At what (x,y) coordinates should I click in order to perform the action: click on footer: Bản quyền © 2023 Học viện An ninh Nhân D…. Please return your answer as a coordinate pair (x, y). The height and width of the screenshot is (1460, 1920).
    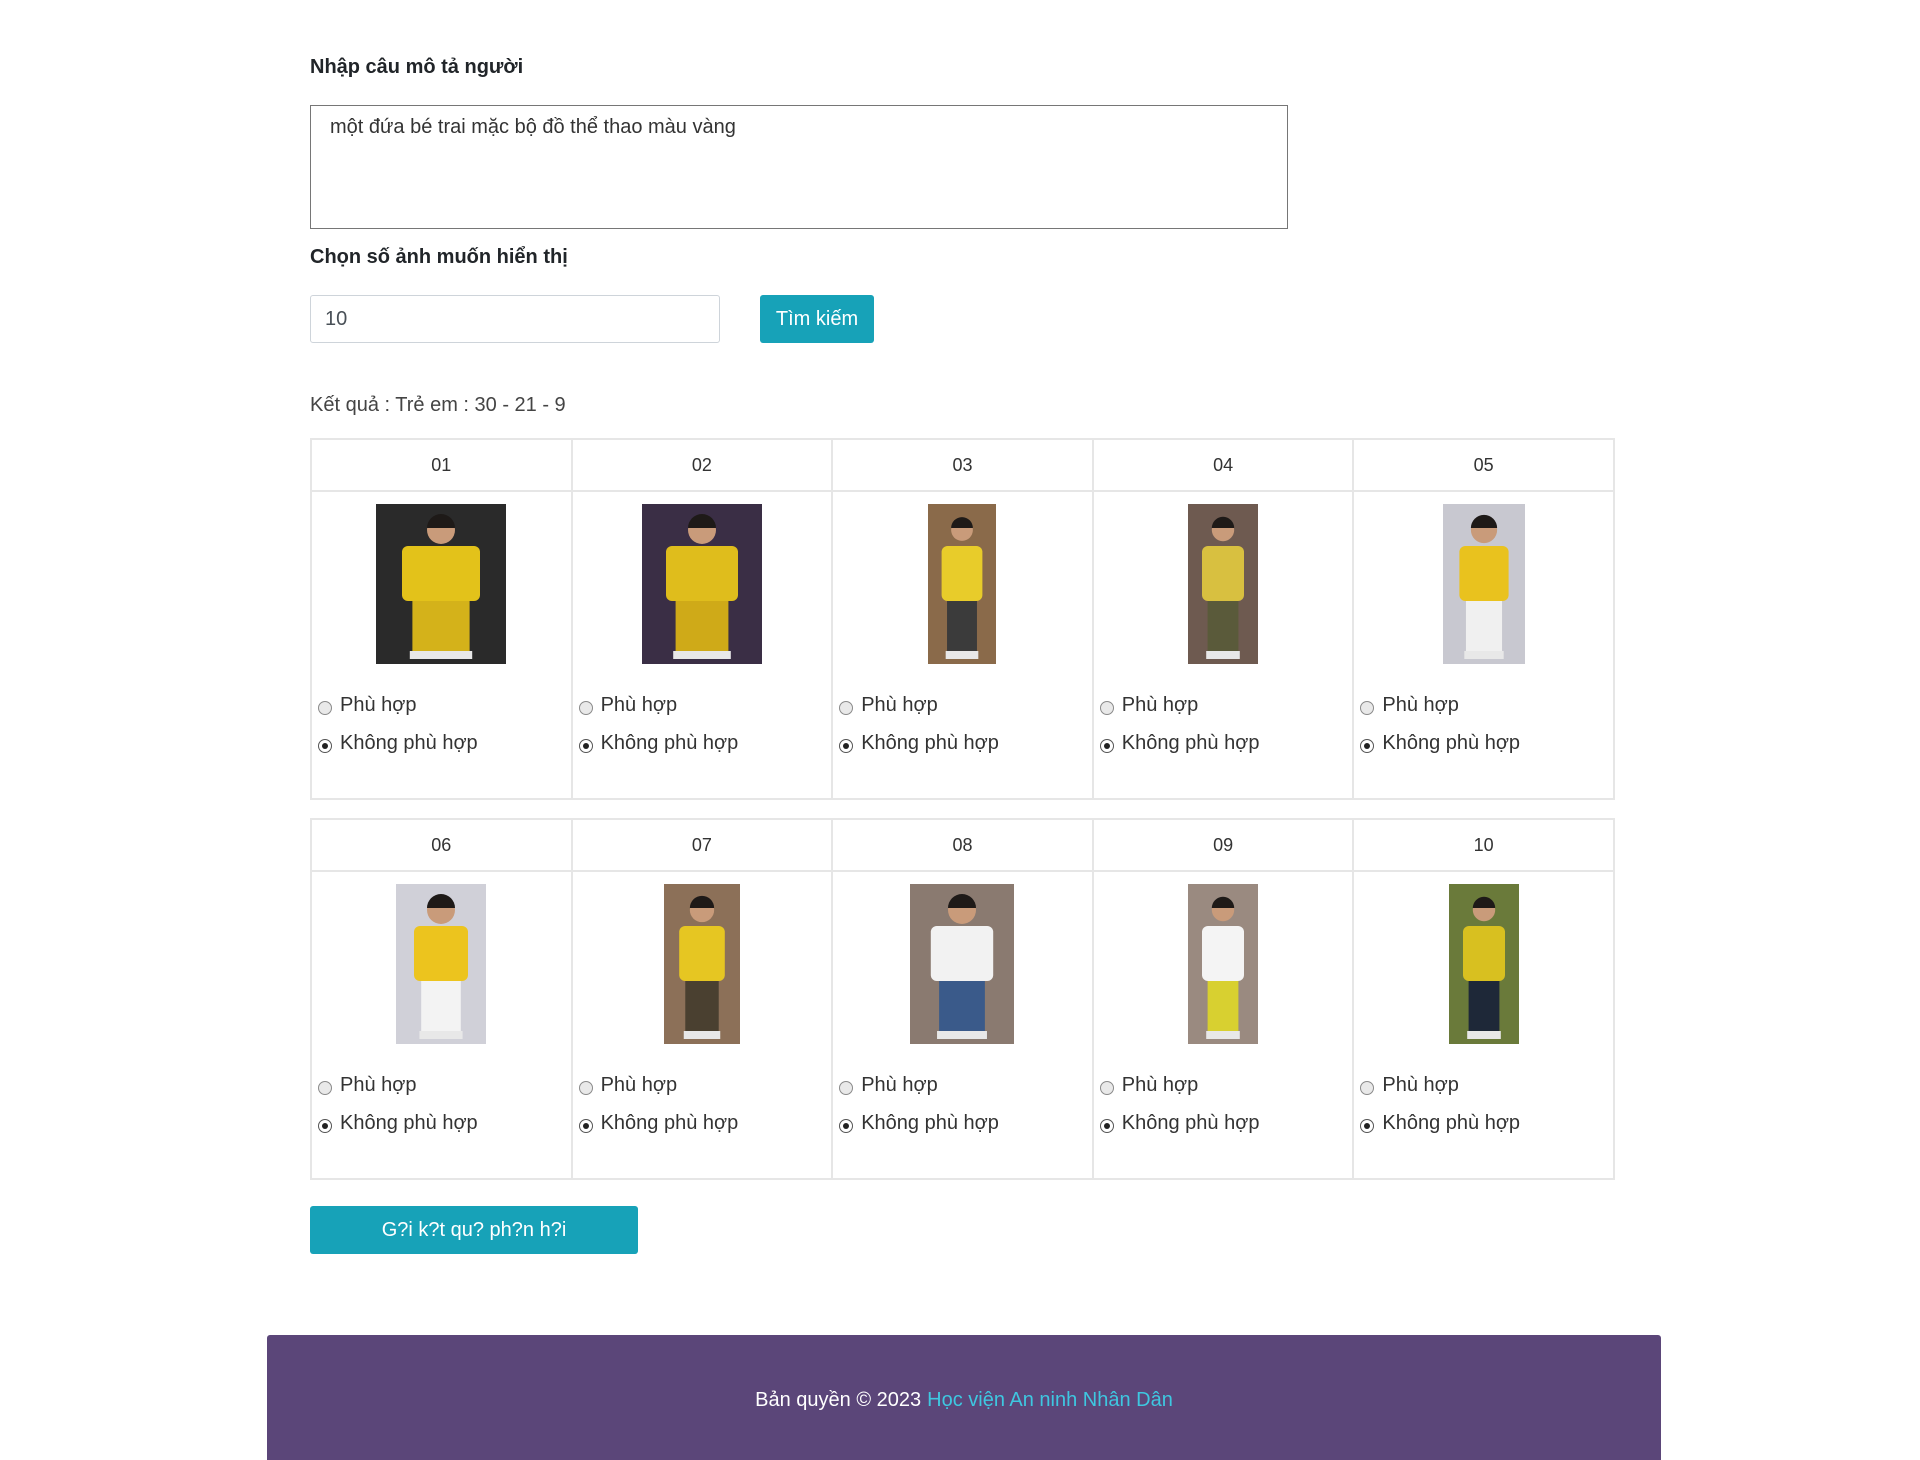
    Looking at the image, I should click on (964, 1397).